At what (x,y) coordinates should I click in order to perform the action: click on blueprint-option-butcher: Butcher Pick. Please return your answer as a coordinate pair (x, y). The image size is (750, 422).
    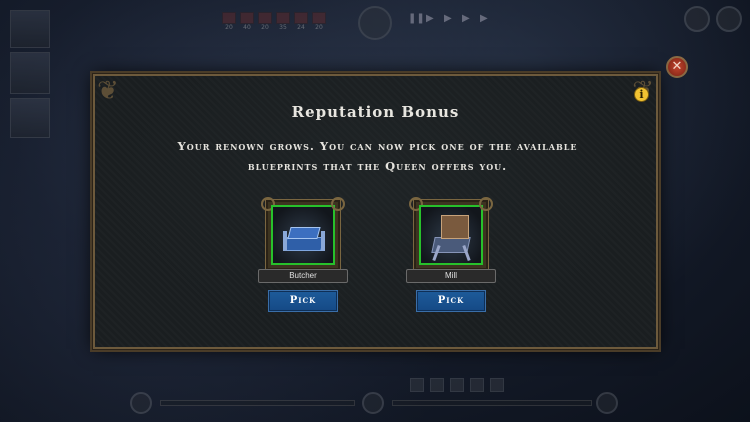
    Looking at the image, I should click on (303, 254).